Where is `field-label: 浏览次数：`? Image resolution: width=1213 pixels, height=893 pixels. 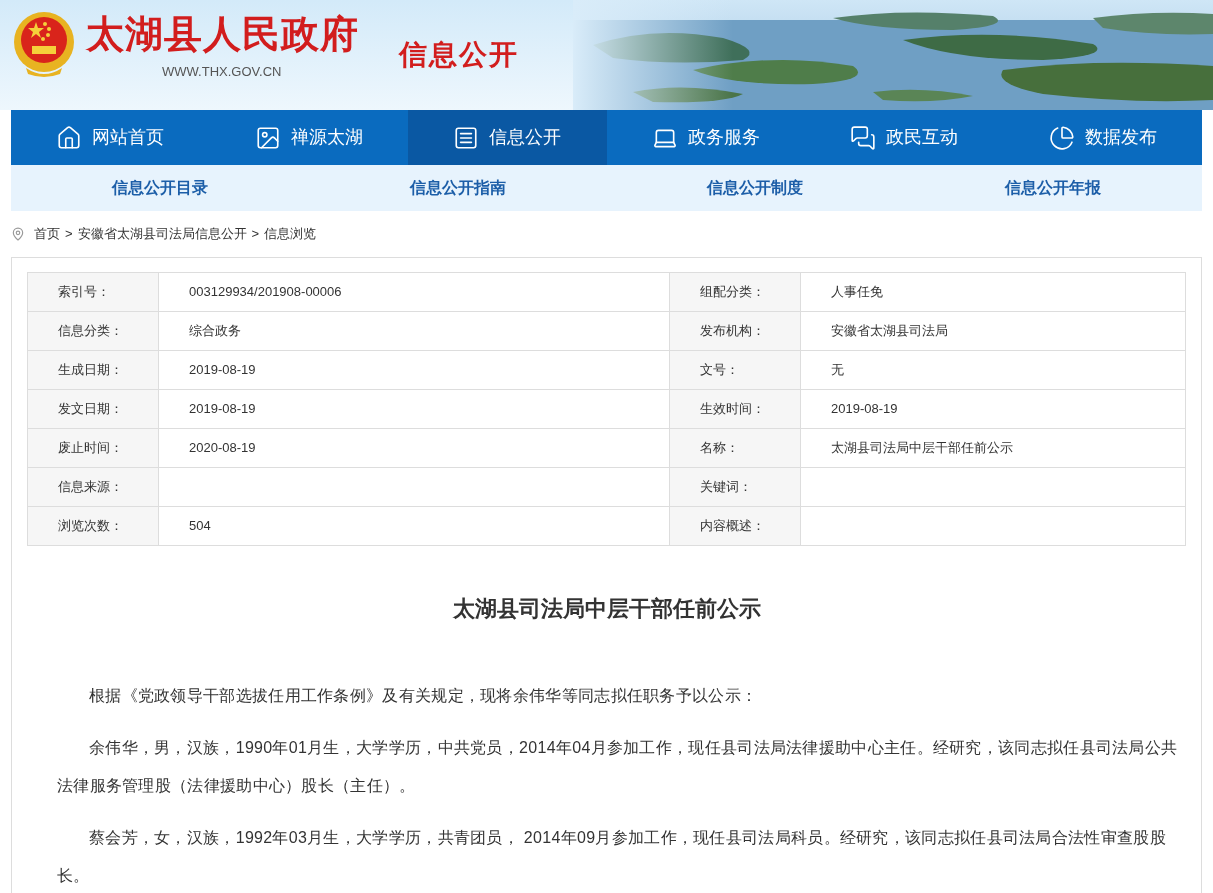 field-label: 浏览次数： is located at coordinates (93, 526).